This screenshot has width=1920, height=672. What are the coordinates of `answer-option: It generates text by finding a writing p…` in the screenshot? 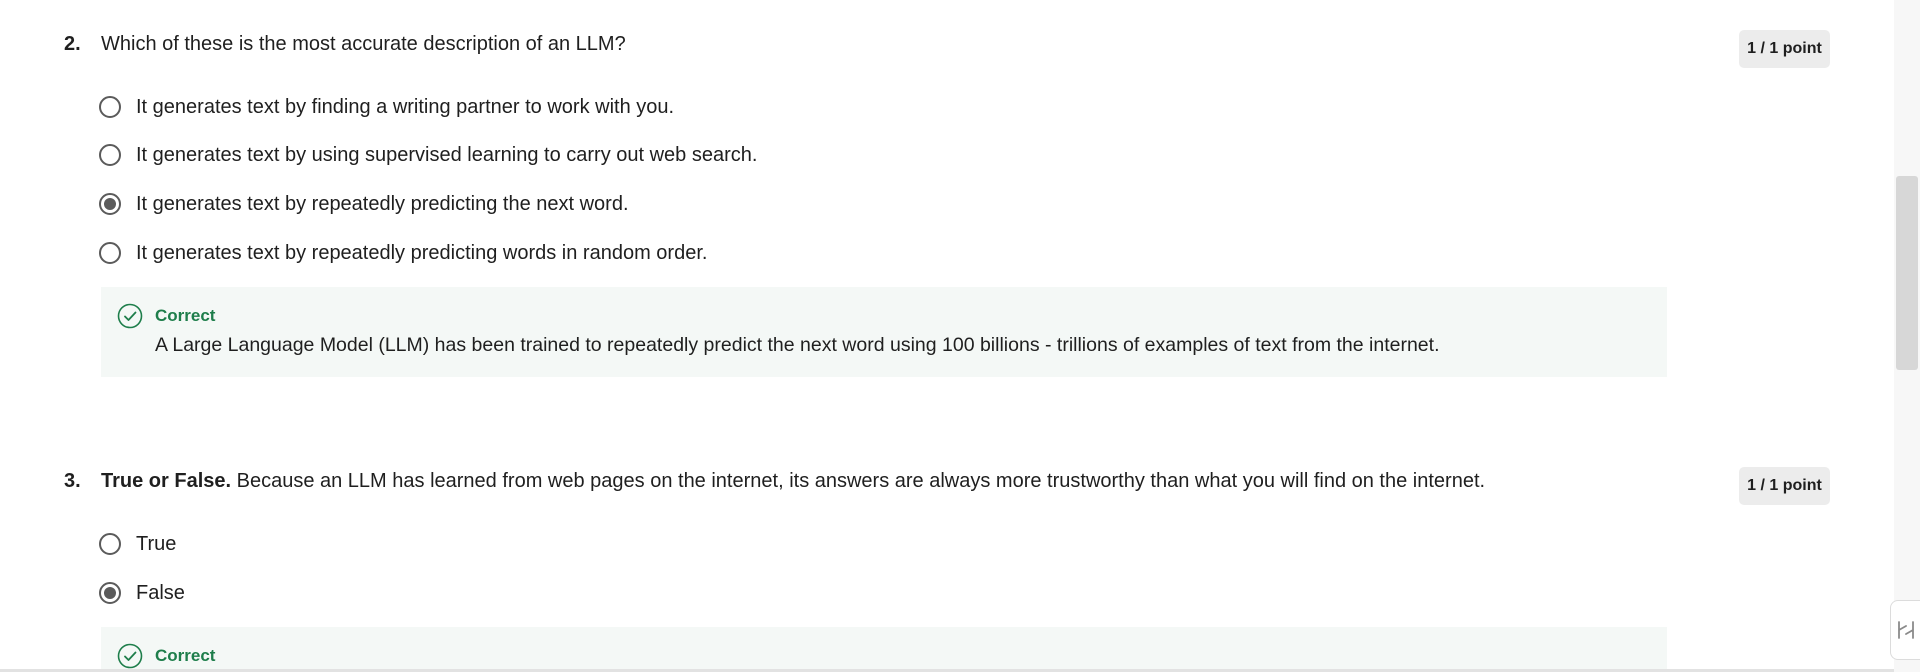 It's located at (386, 107).